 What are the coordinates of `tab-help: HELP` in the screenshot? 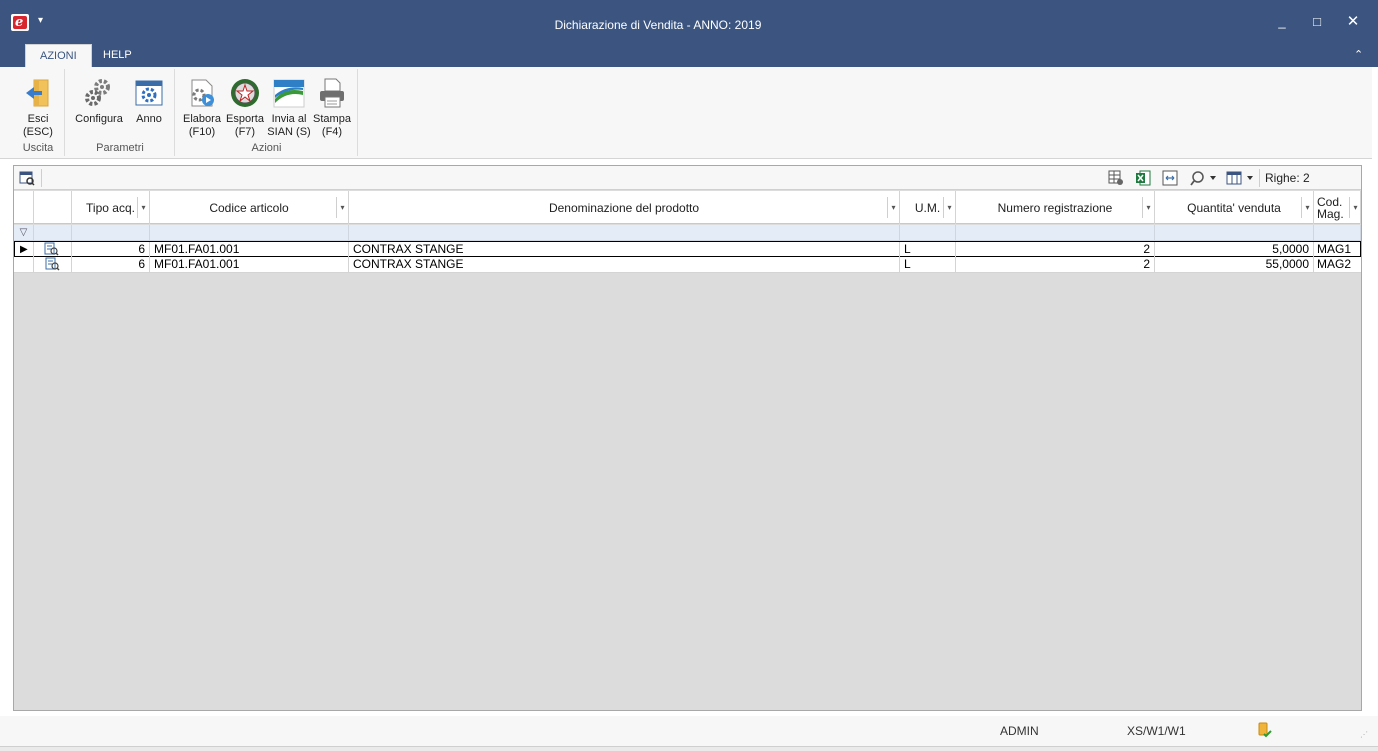 It's located at (117, 55).